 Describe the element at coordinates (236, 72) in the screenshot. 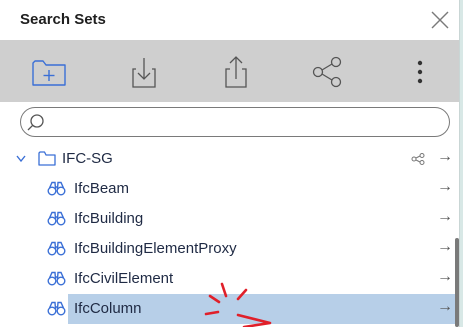

I see `export-icon` at that location.